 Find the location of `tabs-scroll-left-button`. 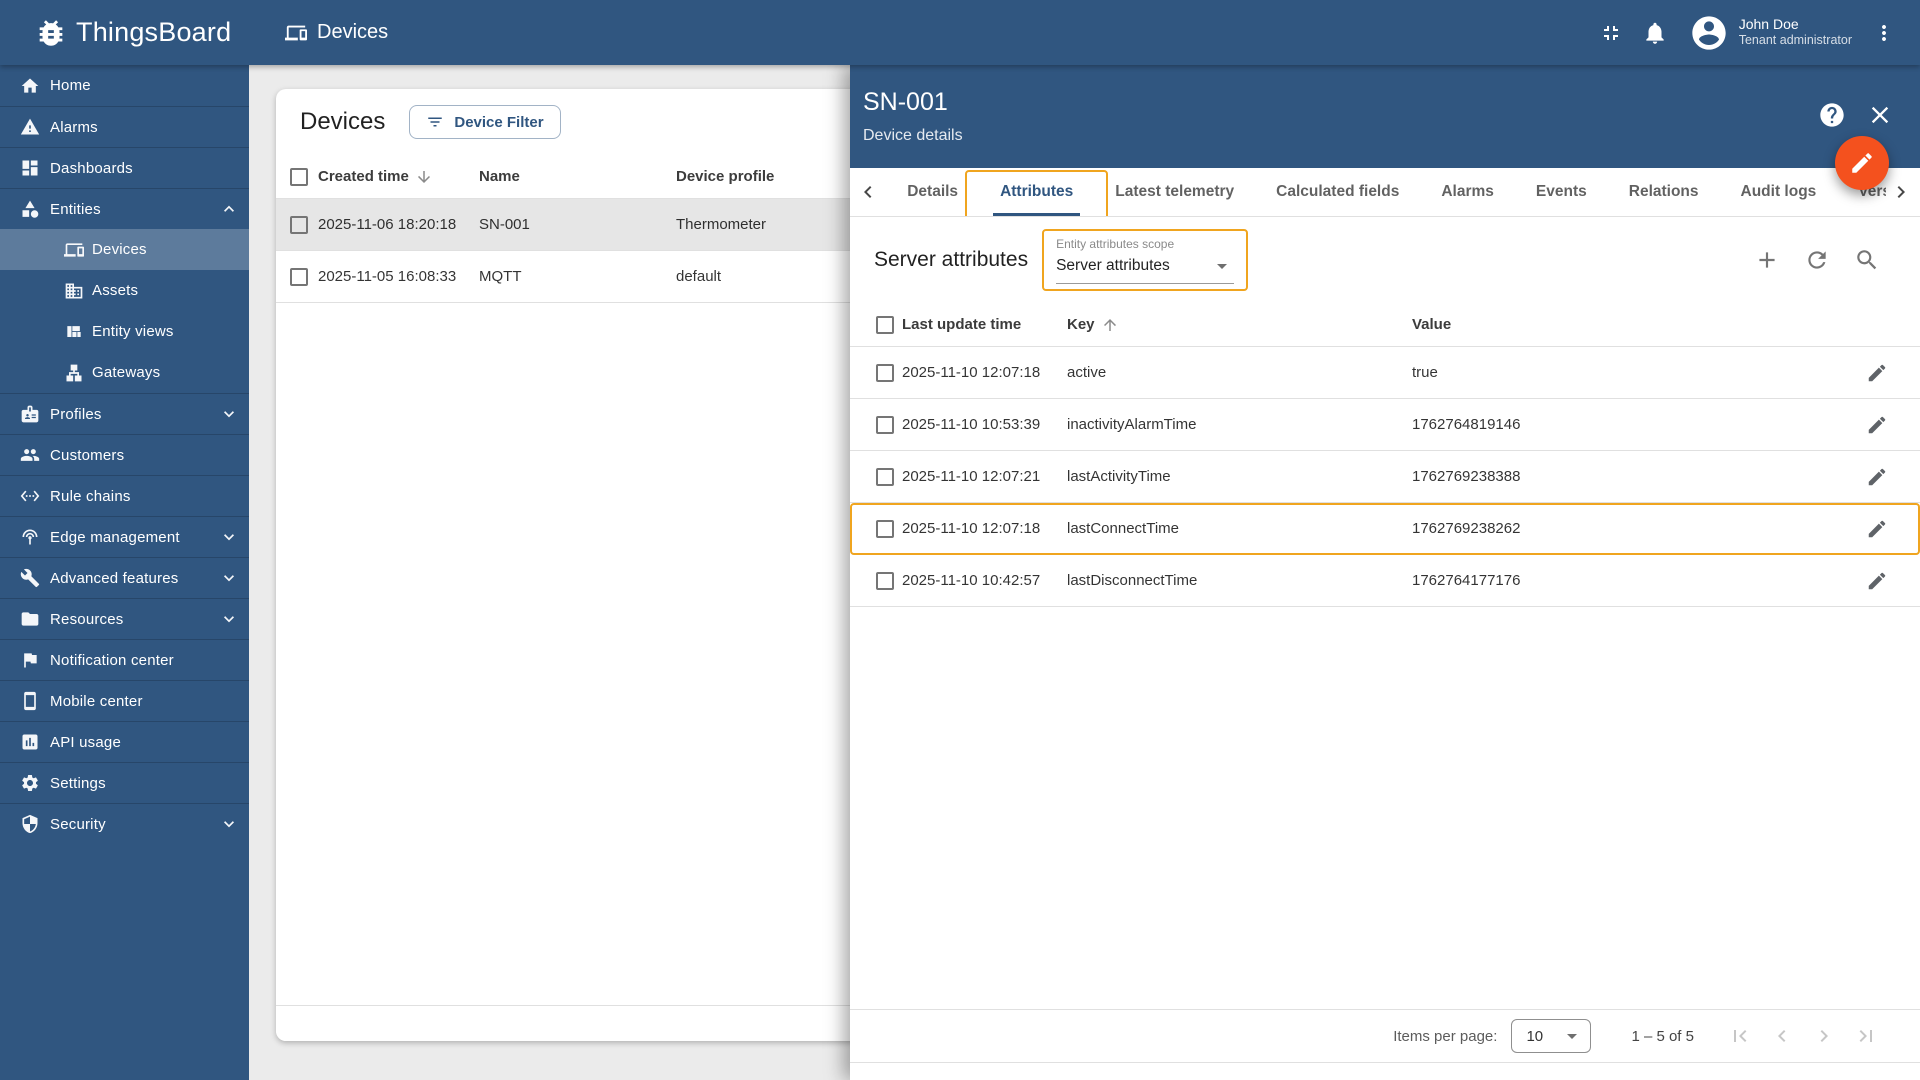

tabs-scroll-left-button is located at coordinates (868, 192).